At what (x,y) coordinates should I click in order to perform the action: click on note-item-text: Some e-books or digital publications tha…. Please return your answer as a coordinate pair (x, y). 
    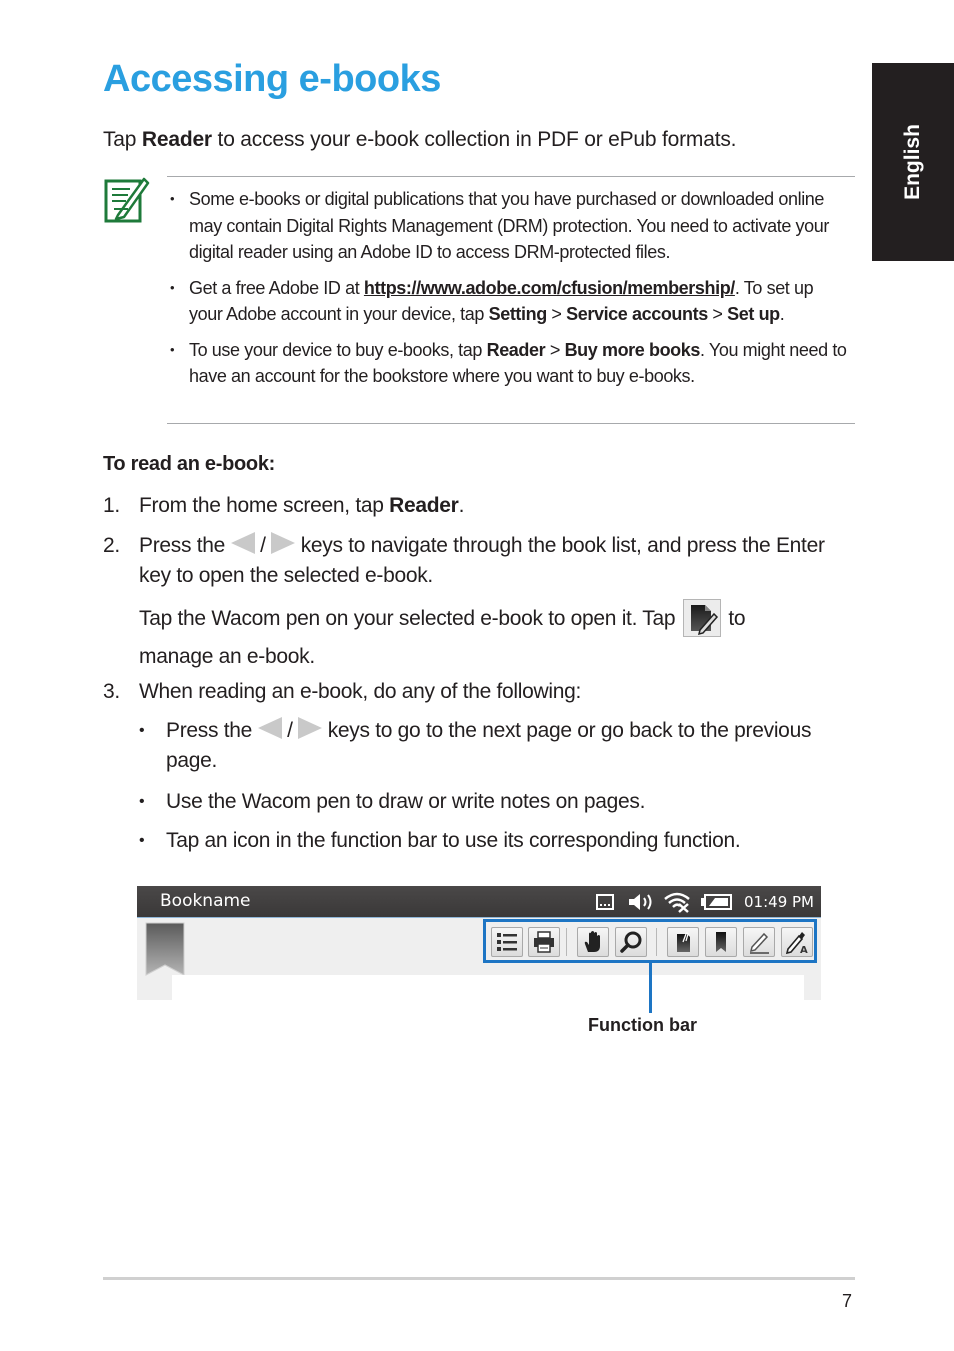
    Looking at the image, I should click on (509, 225).